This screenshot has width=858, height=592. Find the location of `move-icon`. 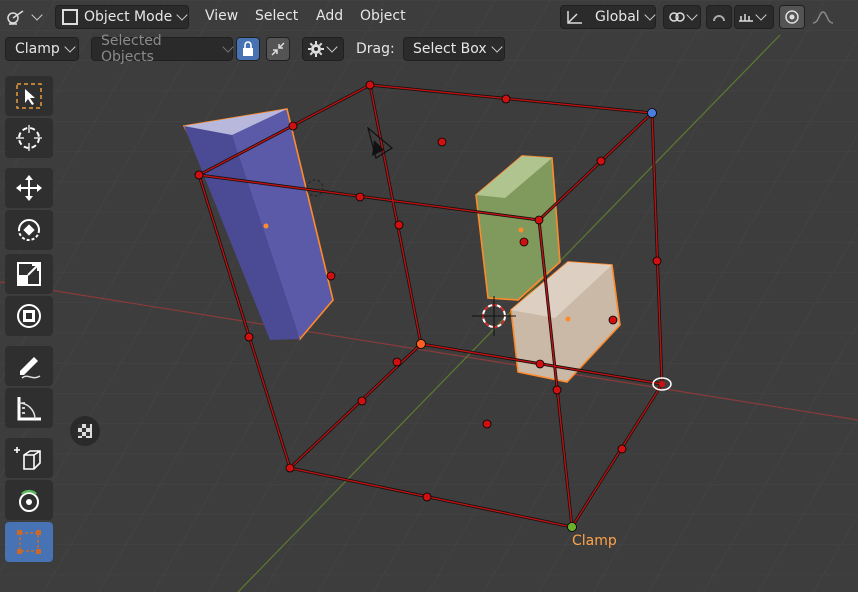

move-icon is located at coordinates (29, 188).